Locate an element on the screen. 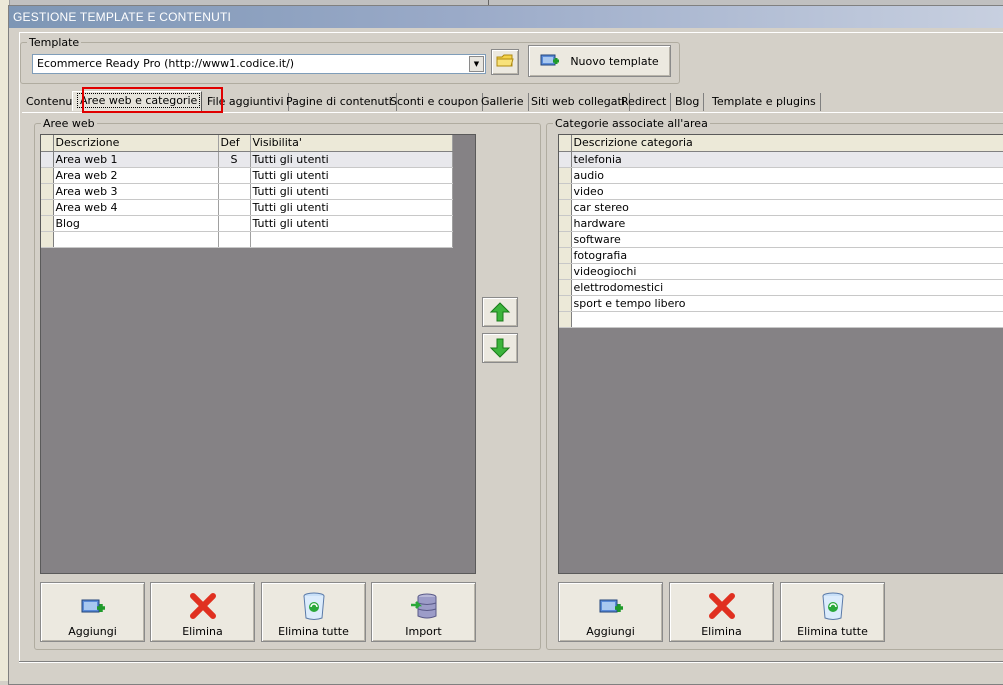 The height and width of the screenshot is (685, 1003). column-header-descrizione: Descrizione is located at coordinates (136, 143).